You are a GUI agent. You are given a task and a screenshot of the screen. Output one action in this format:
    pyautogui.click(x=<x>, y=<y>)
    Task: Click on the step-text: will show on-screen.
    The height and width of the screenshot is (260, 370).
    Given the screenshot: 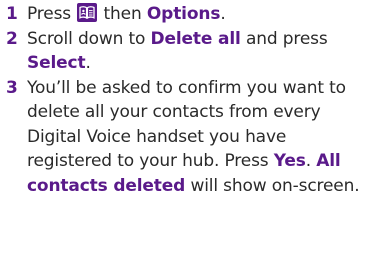 What is the action you would take?
    pyautogui.click(x=275, y=185)
    